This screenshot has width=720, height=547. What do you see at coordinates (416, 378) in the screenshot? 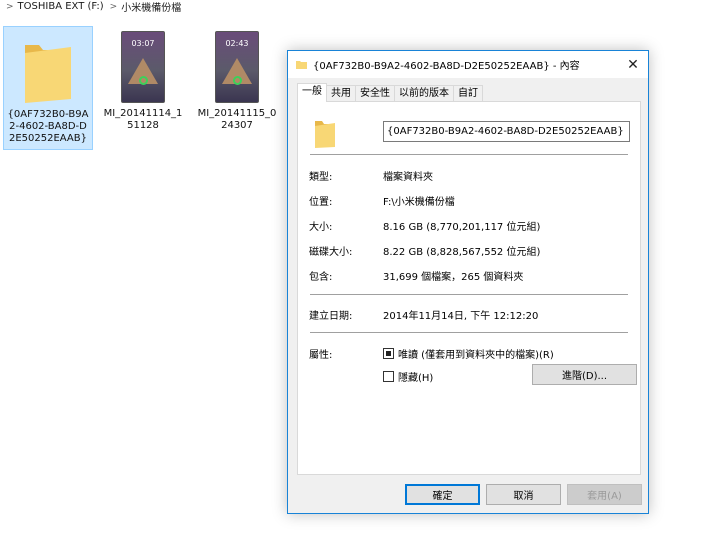
I see `hidden-checkbox-label: 隱藏(H)` at bounding box center [416, 378].